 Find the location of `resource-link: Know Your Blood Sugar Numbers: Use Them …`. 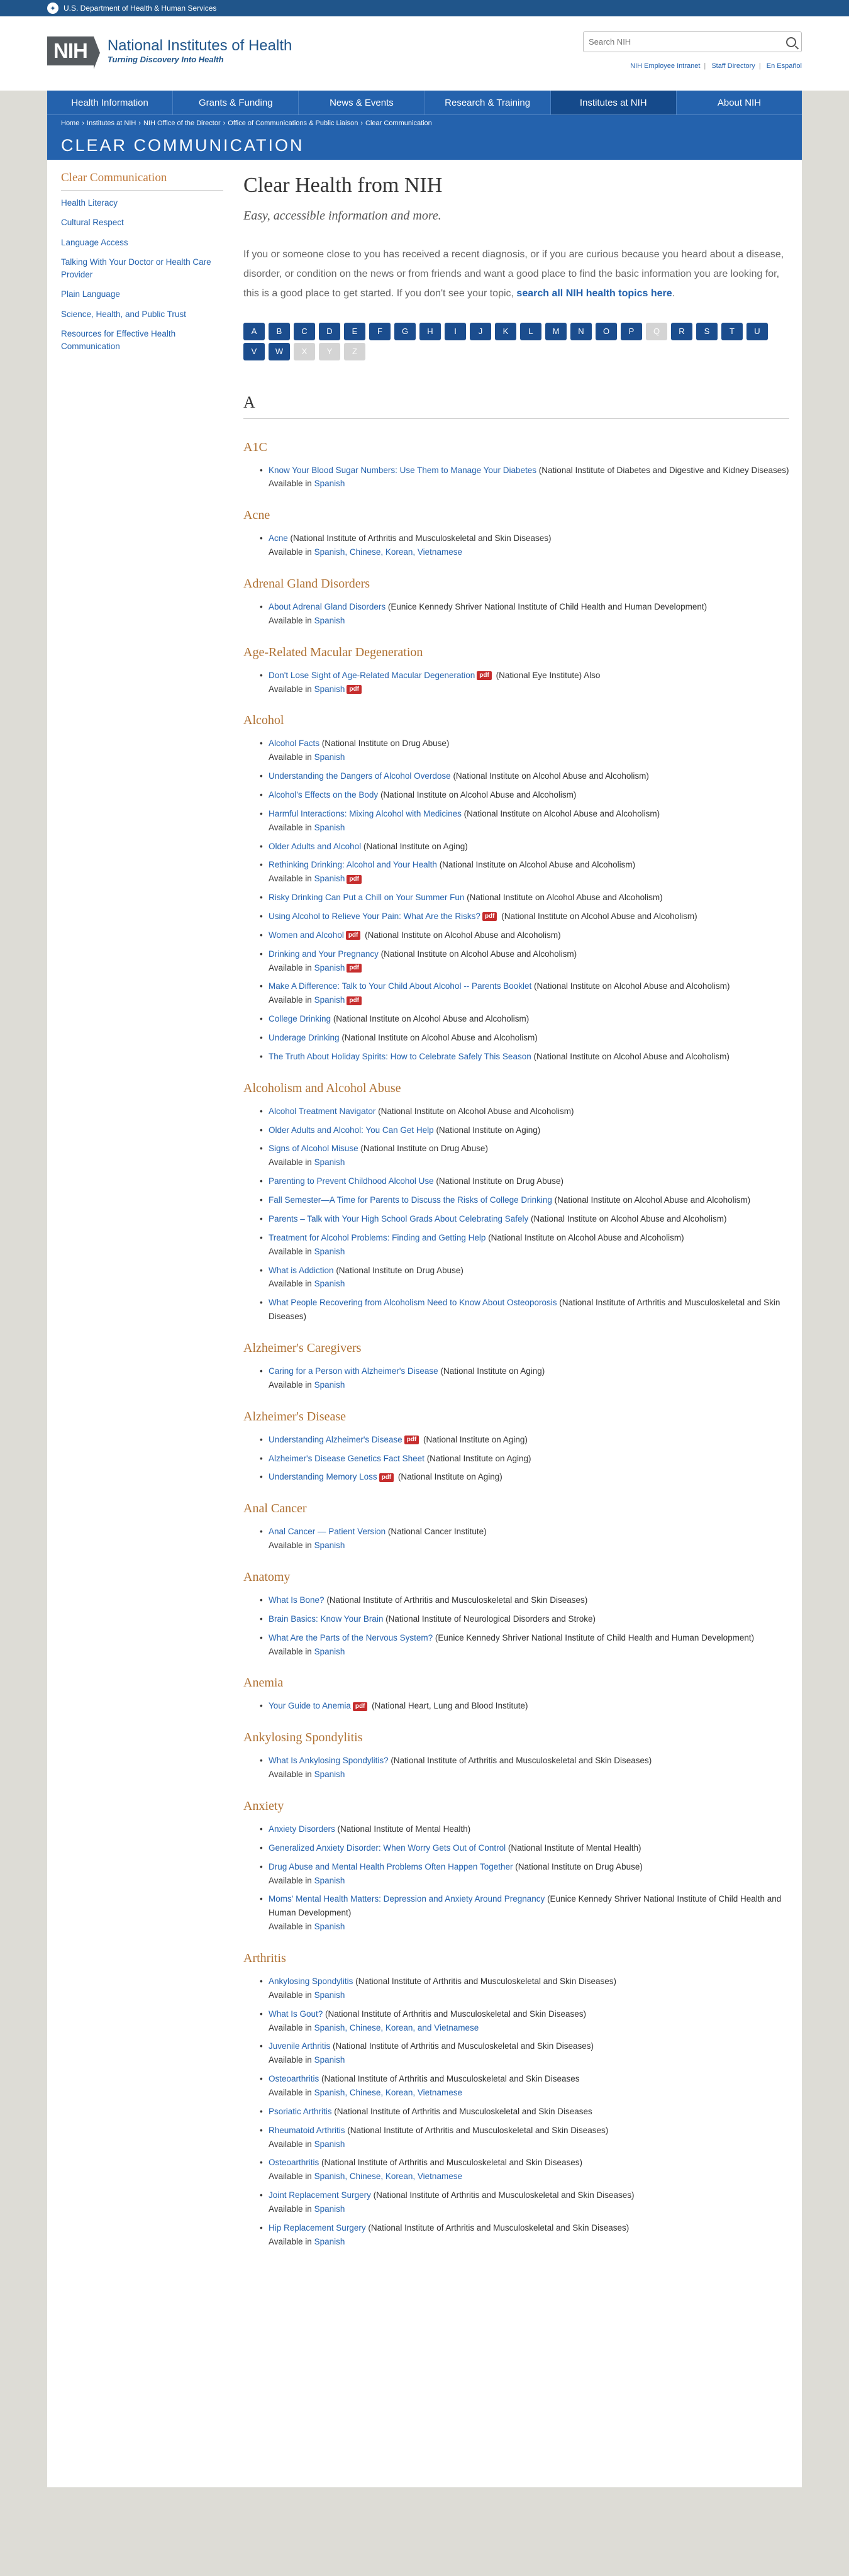

resource-link: Know Your Blood Sugar Numbers: Use Them … is located at coordinates (403, 470).